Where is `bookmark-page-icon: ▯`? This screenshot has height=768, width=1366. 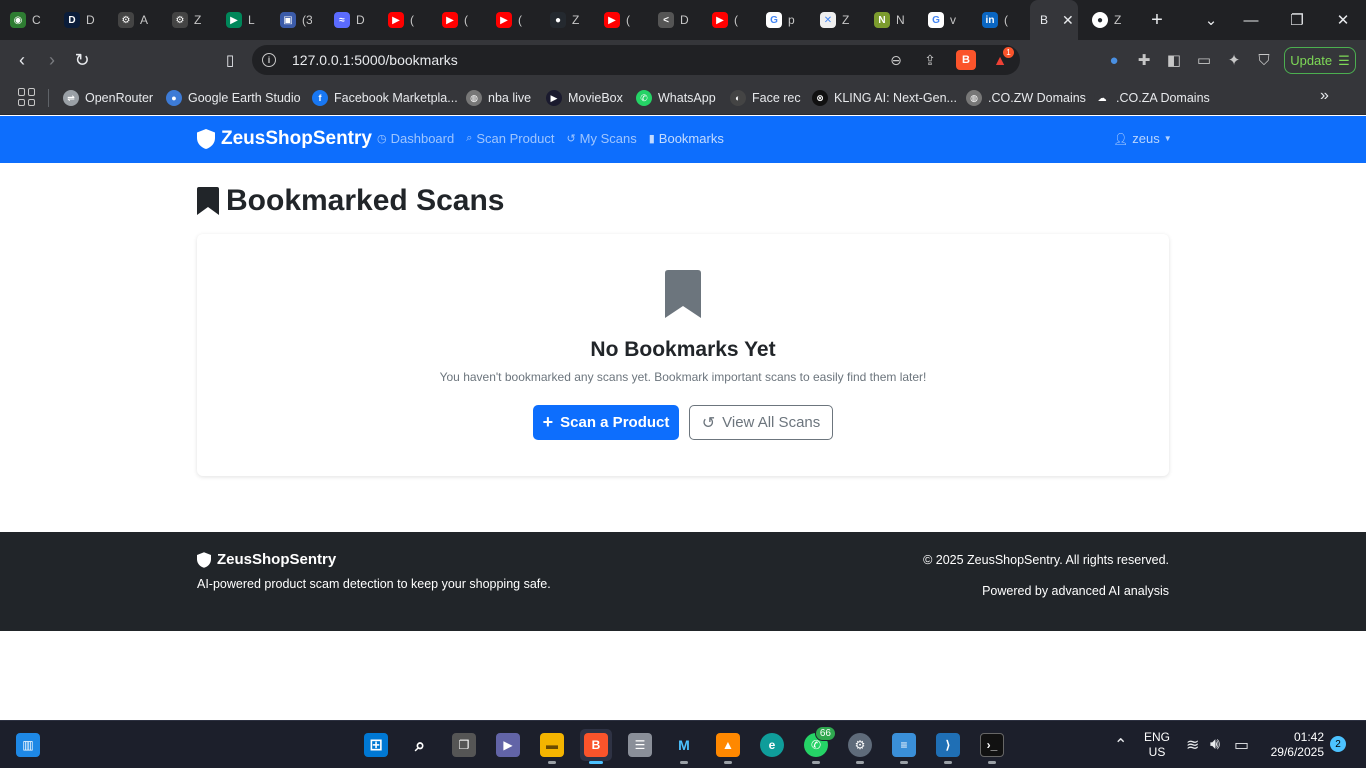 bookmark-page-icon: ▯ is located at coordinates (230, 60).